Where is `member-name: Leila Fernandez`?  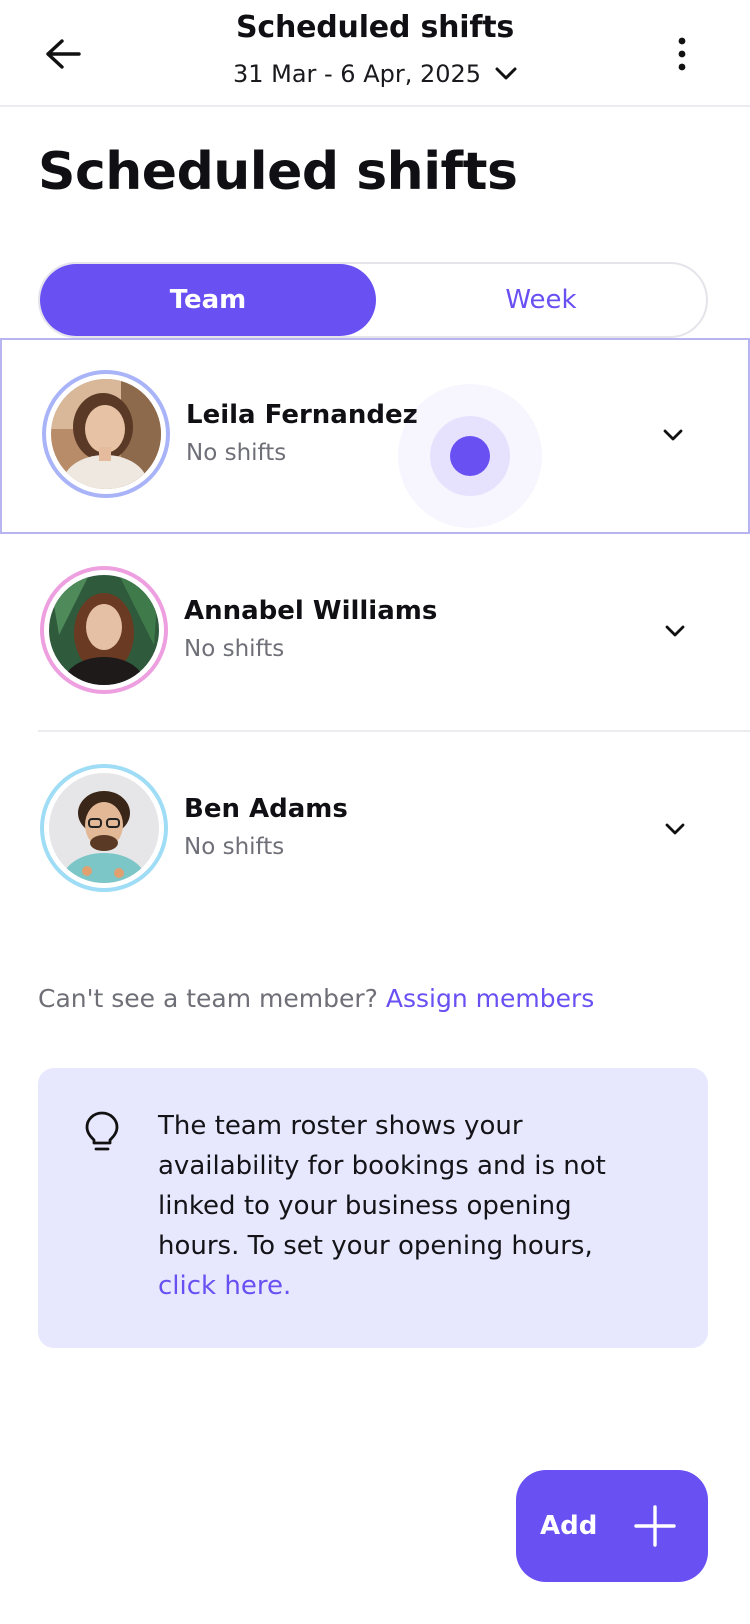 member-name: Leila Fernandez is located at coordinates (302, 415).